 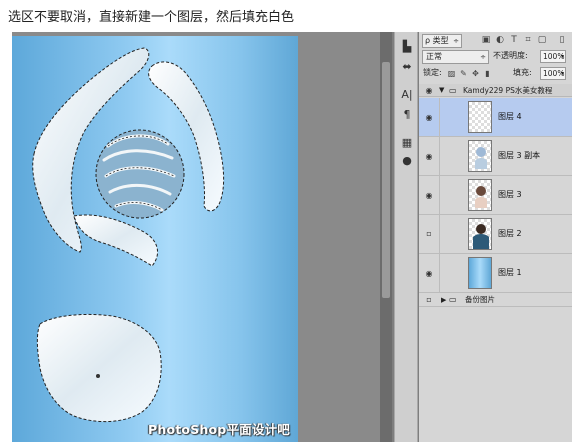 I want to click on adjustment-filter-icon: ◐, so click(x=500, y=40).